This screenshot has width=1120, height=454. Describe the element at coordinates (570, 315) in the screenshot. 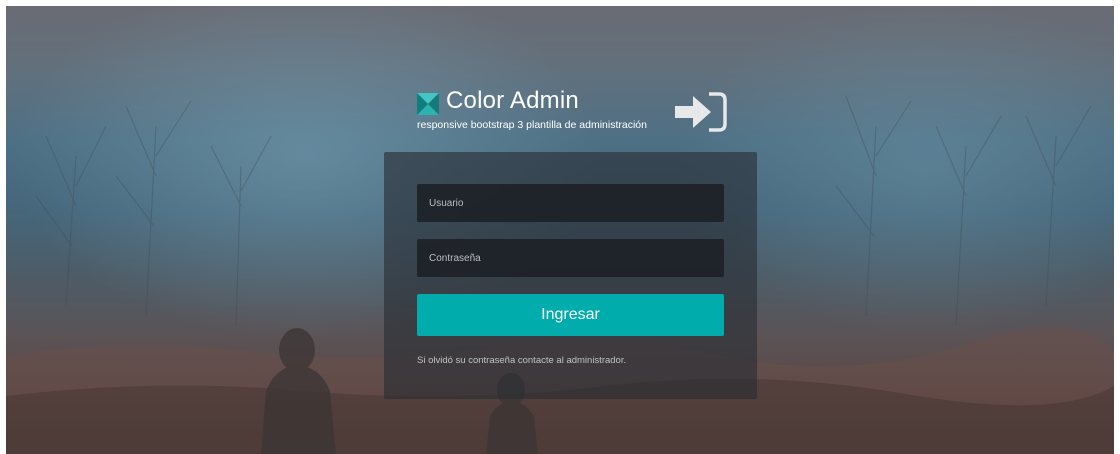

I see `login-button: Ingresar` at that location.